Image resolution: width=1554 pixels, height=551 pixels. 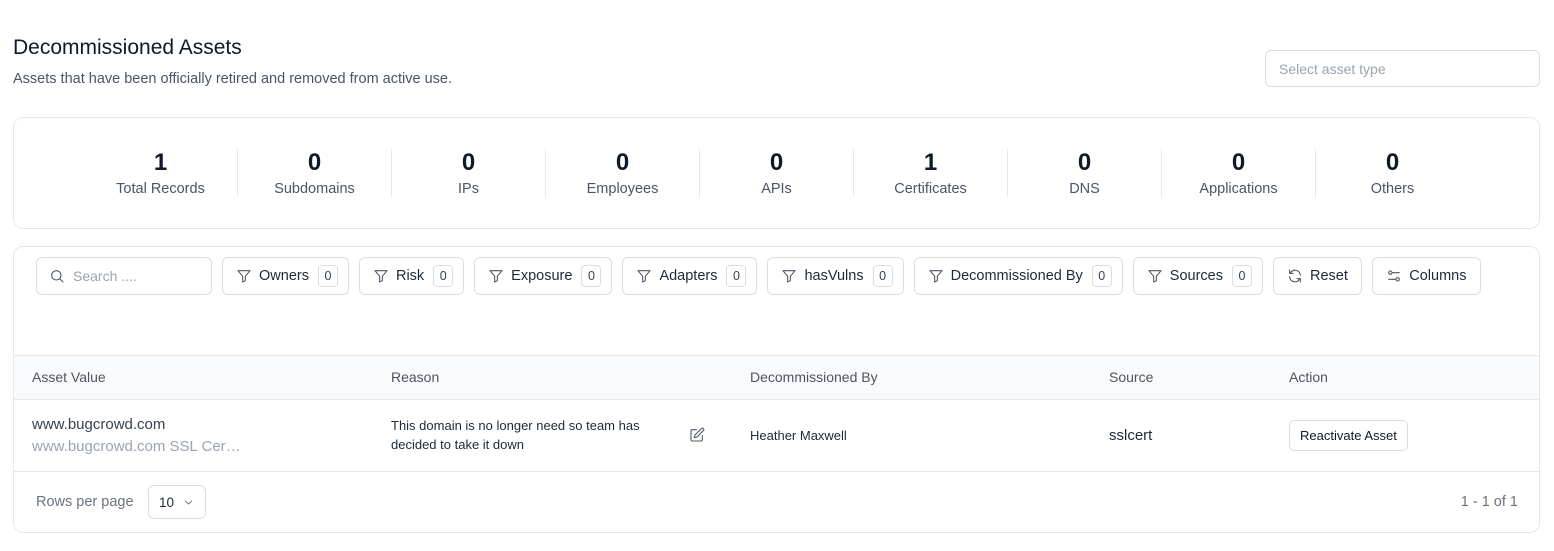 I want to click on asset-type-select: Select asset type, so click(x=1402, y=68).